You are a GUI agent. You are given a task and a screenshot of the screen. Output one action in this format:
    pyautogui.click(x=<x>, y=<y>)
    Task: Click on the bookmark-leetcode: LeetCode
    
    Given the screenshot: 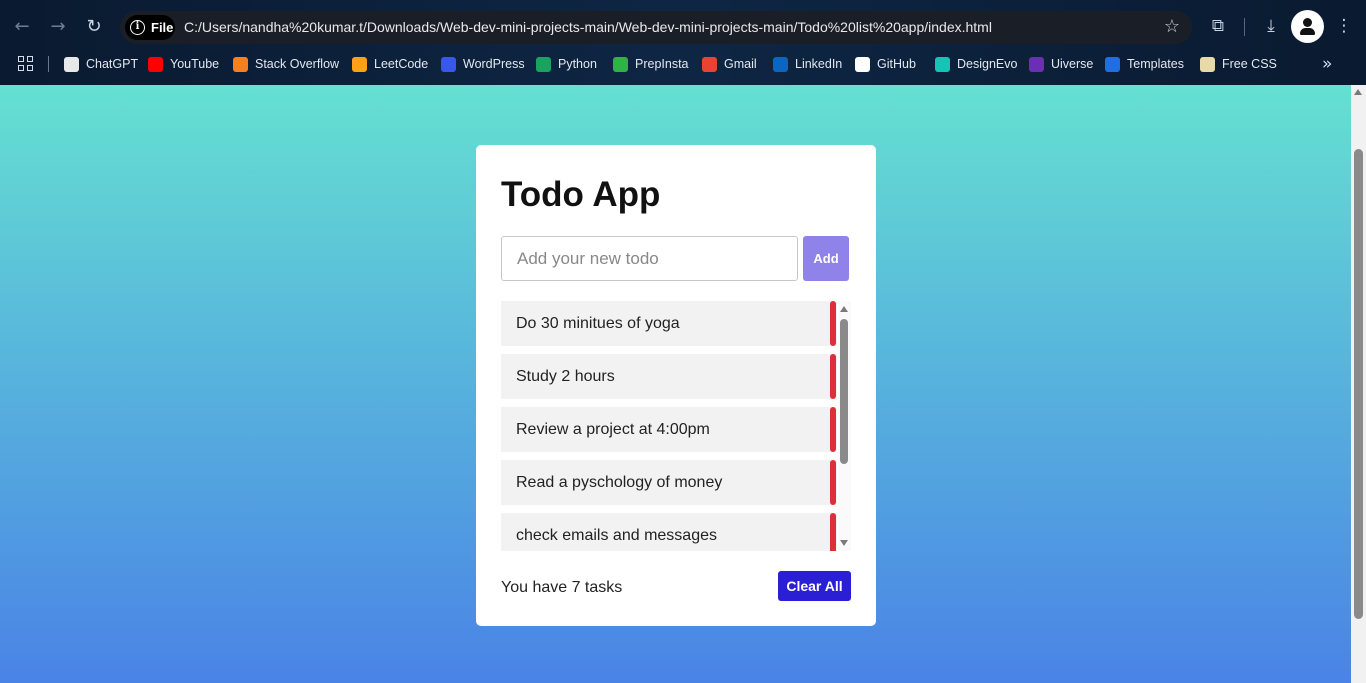 What is the action you would take?
    pyautogui.click(x=390, y=64)
    